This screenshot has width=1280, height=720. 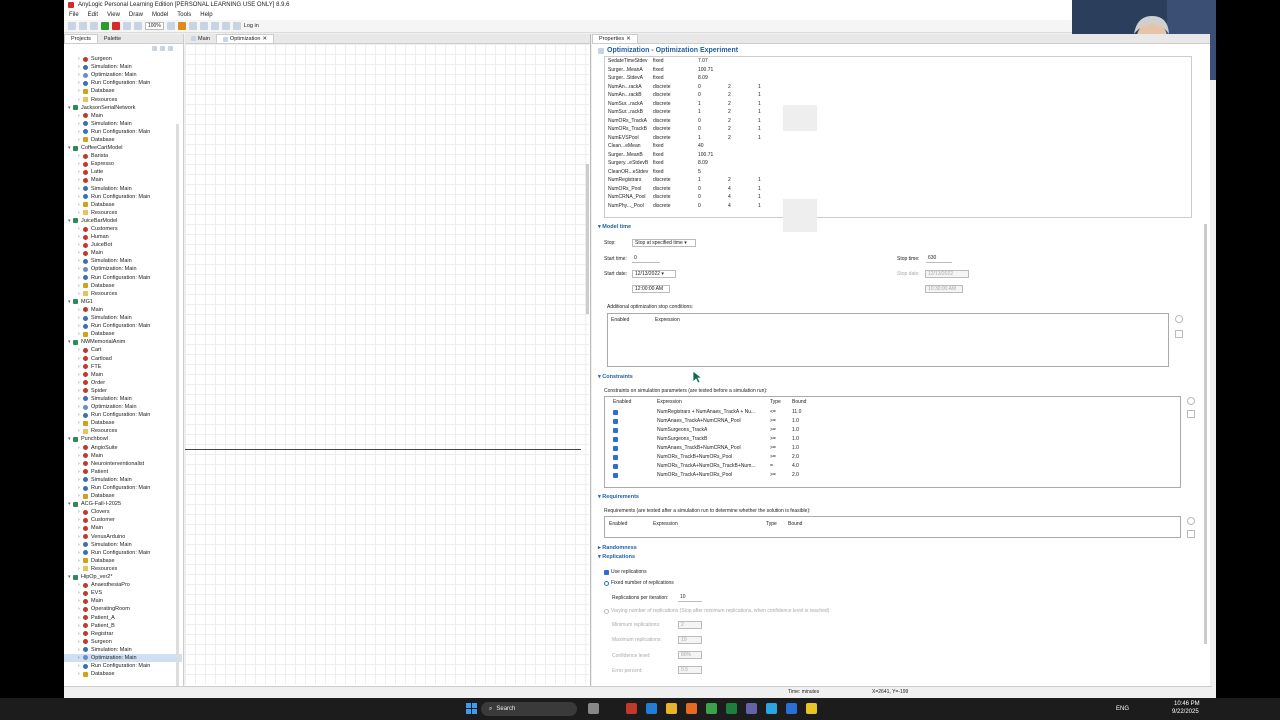 What do you see at coordinates (160, 15) in the screenshot?
I see `menu-item-model: Model` at bounding box center [160, 15].